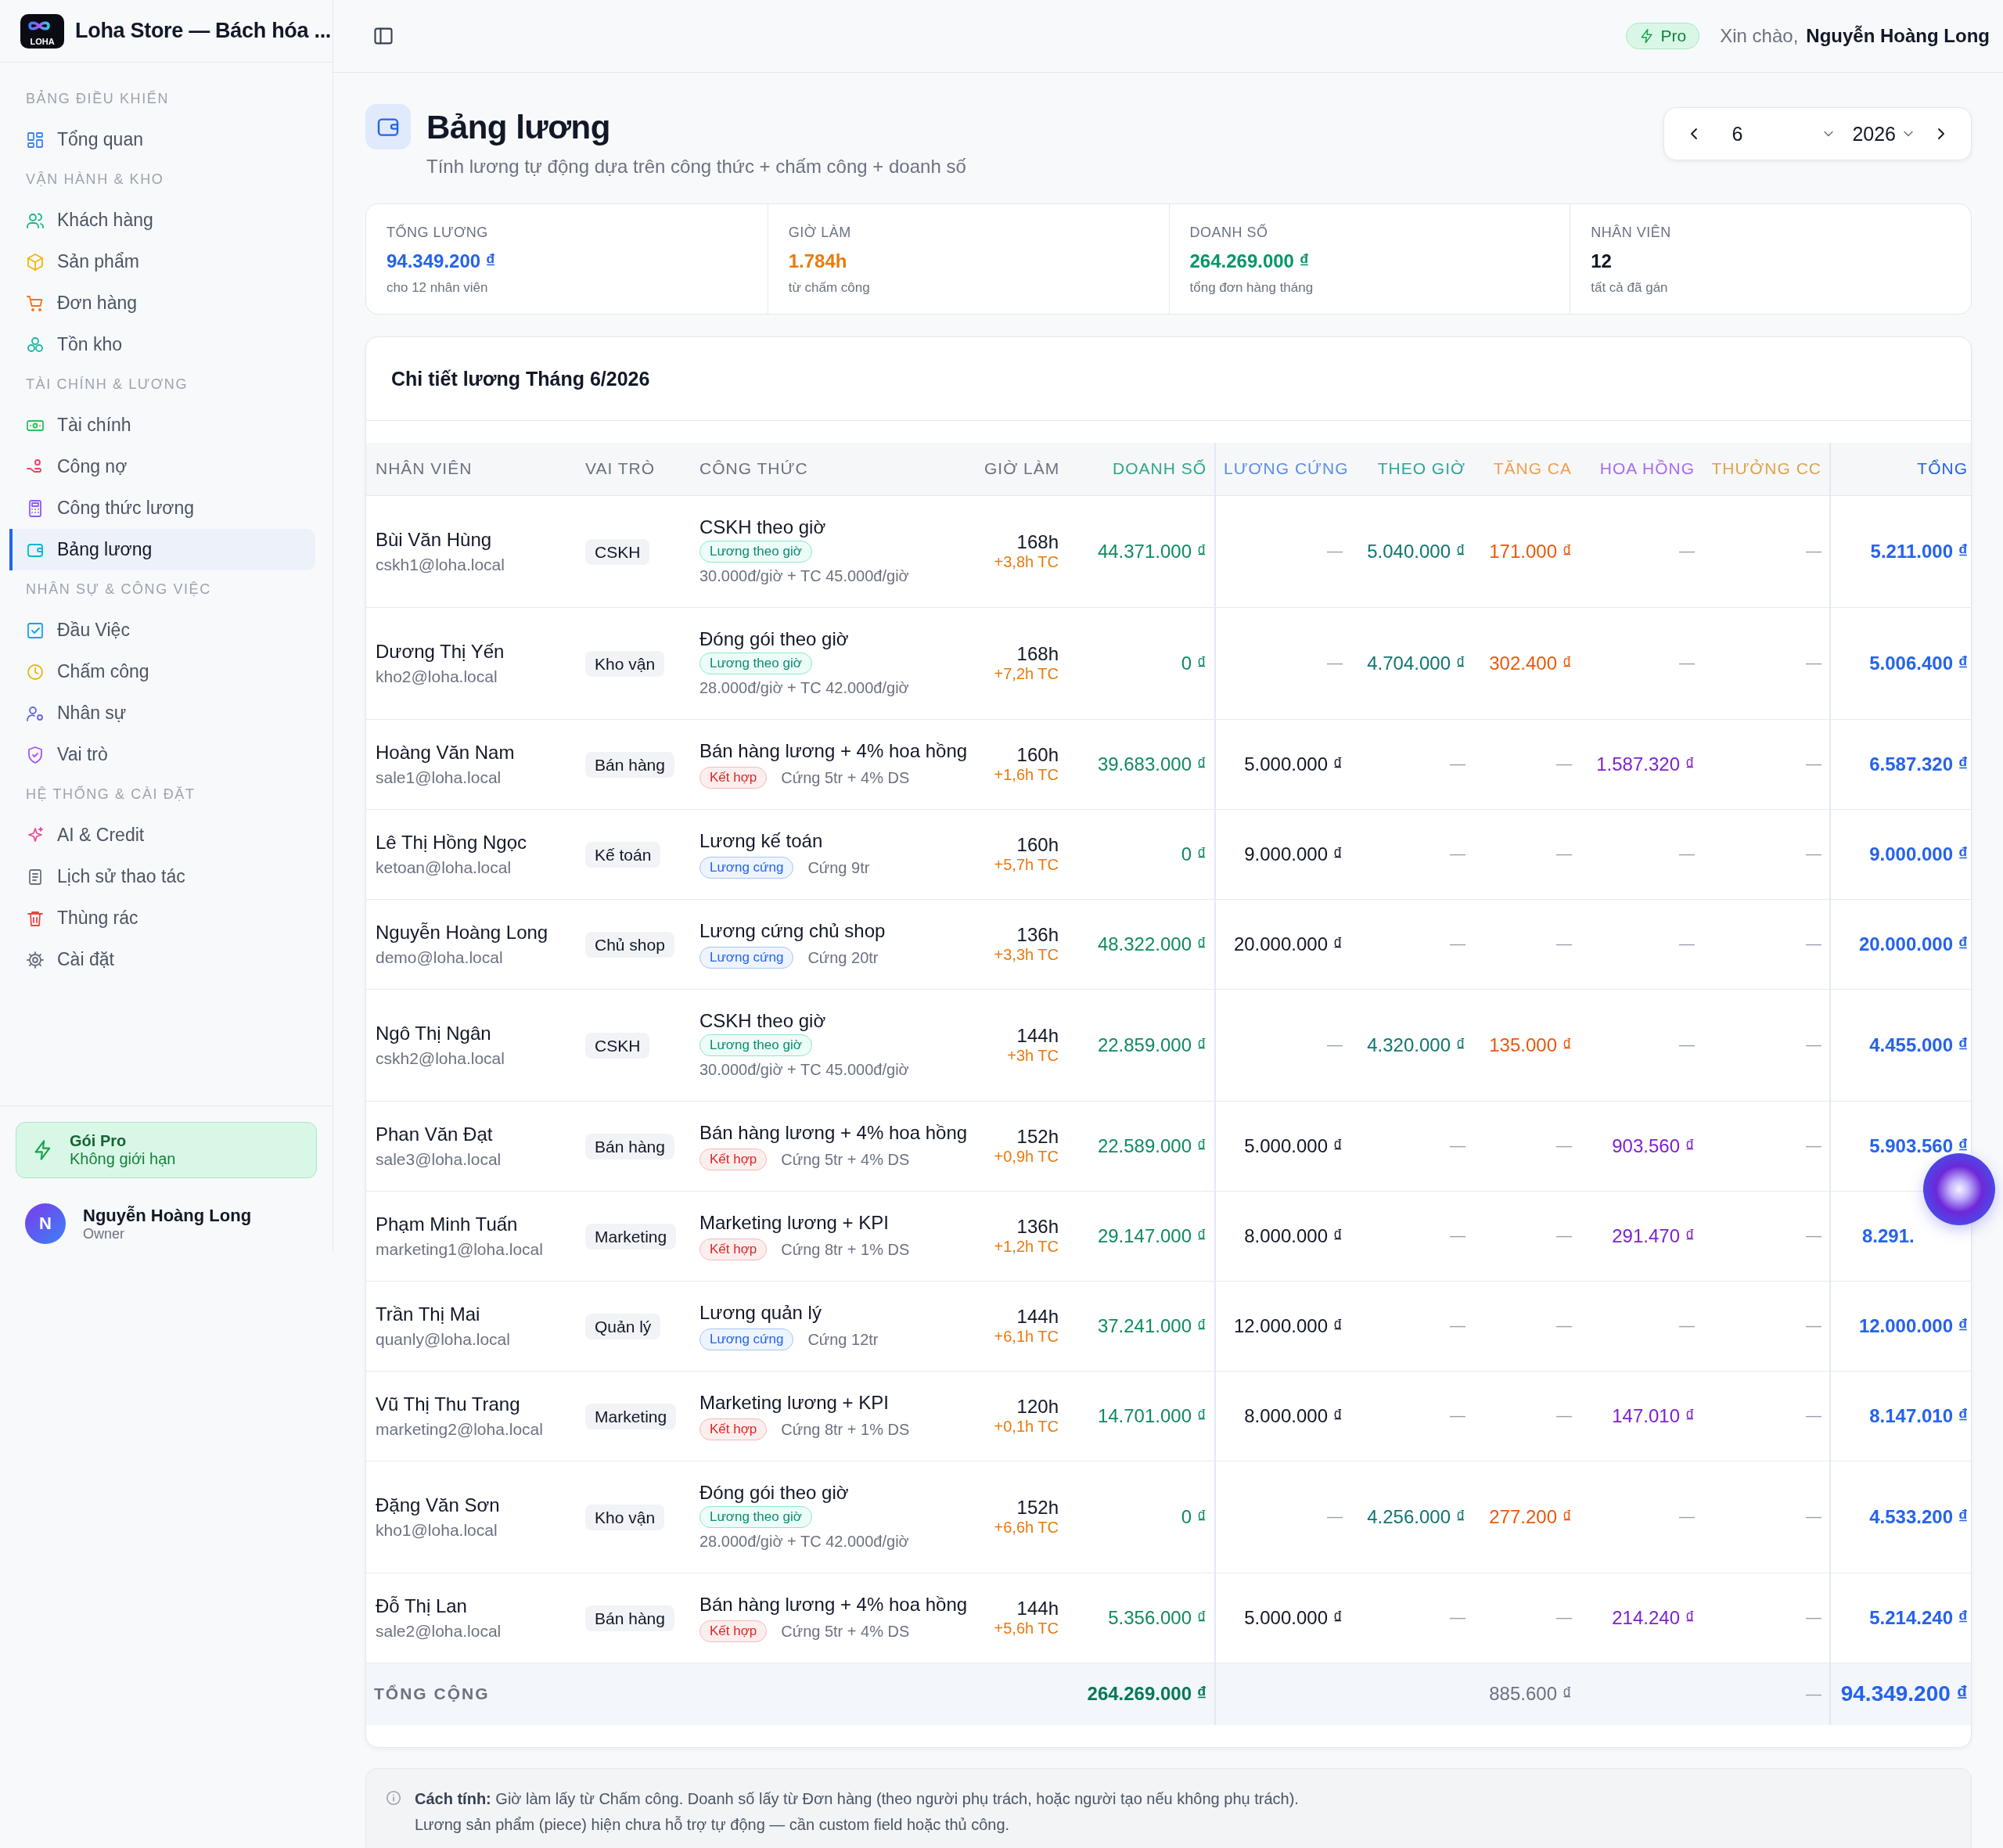 This screenshot has height=1848, width=2003. What do you see at coordinates (775, 1492) in the screenshot?
I see `formula-name: Đóng gói theo giờ` at bounding box center [775, 1492].